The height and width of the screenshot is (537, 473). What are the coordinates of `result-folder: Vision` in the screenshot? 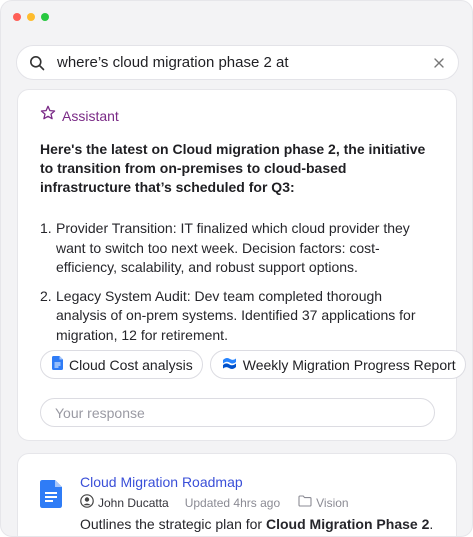 It's located at (323, 502).